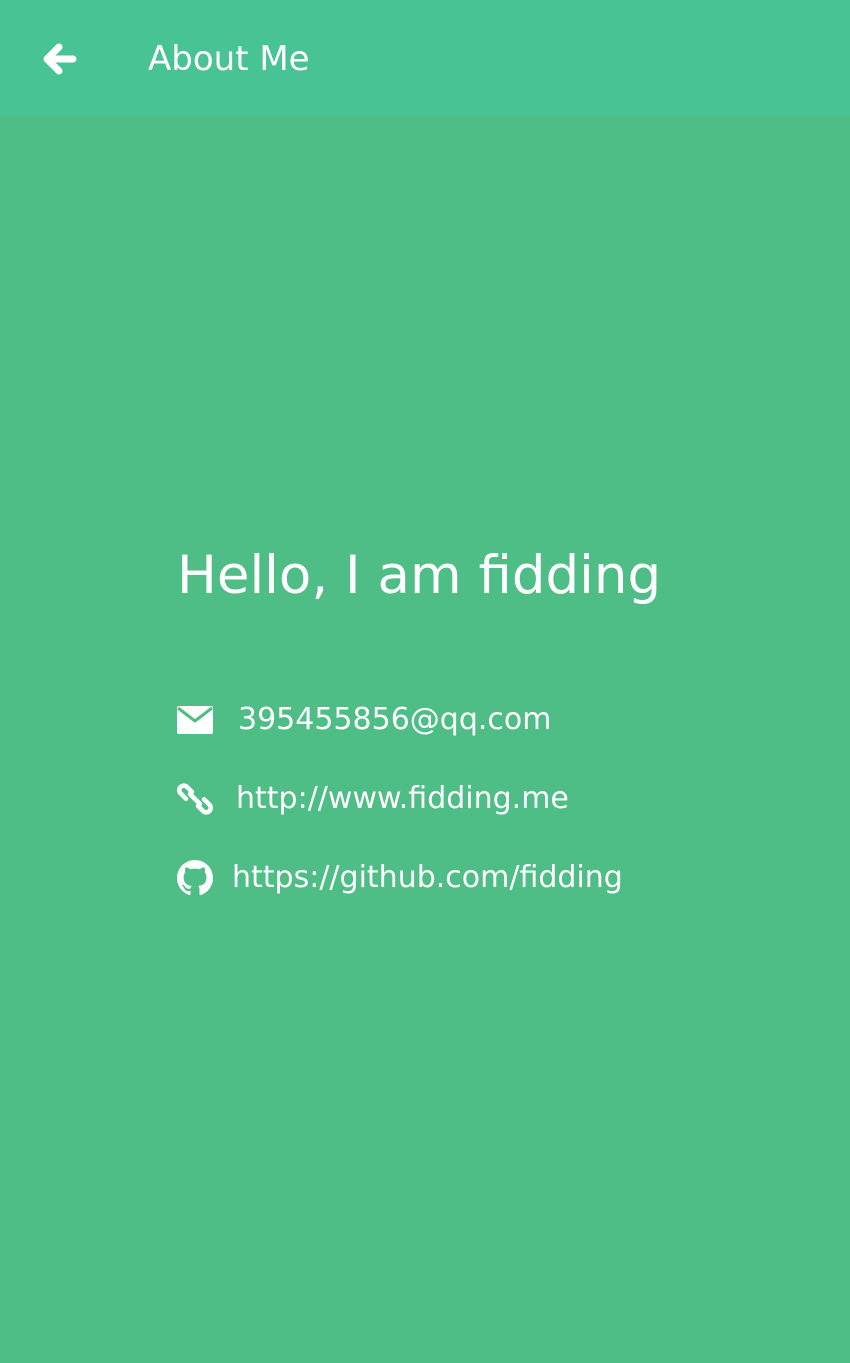  What do you see at coordinates (427, 877) in the screenshot?
I see `contact-github-text: https://github.com/fidding` at bounding box center [427, 877].